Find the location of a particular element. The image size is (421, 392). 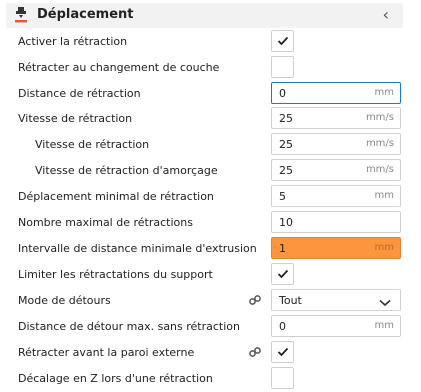

setting-row-deplacement-min: Déplacement minimal de rétraction 5 mm is located at coordinates (210, 197).